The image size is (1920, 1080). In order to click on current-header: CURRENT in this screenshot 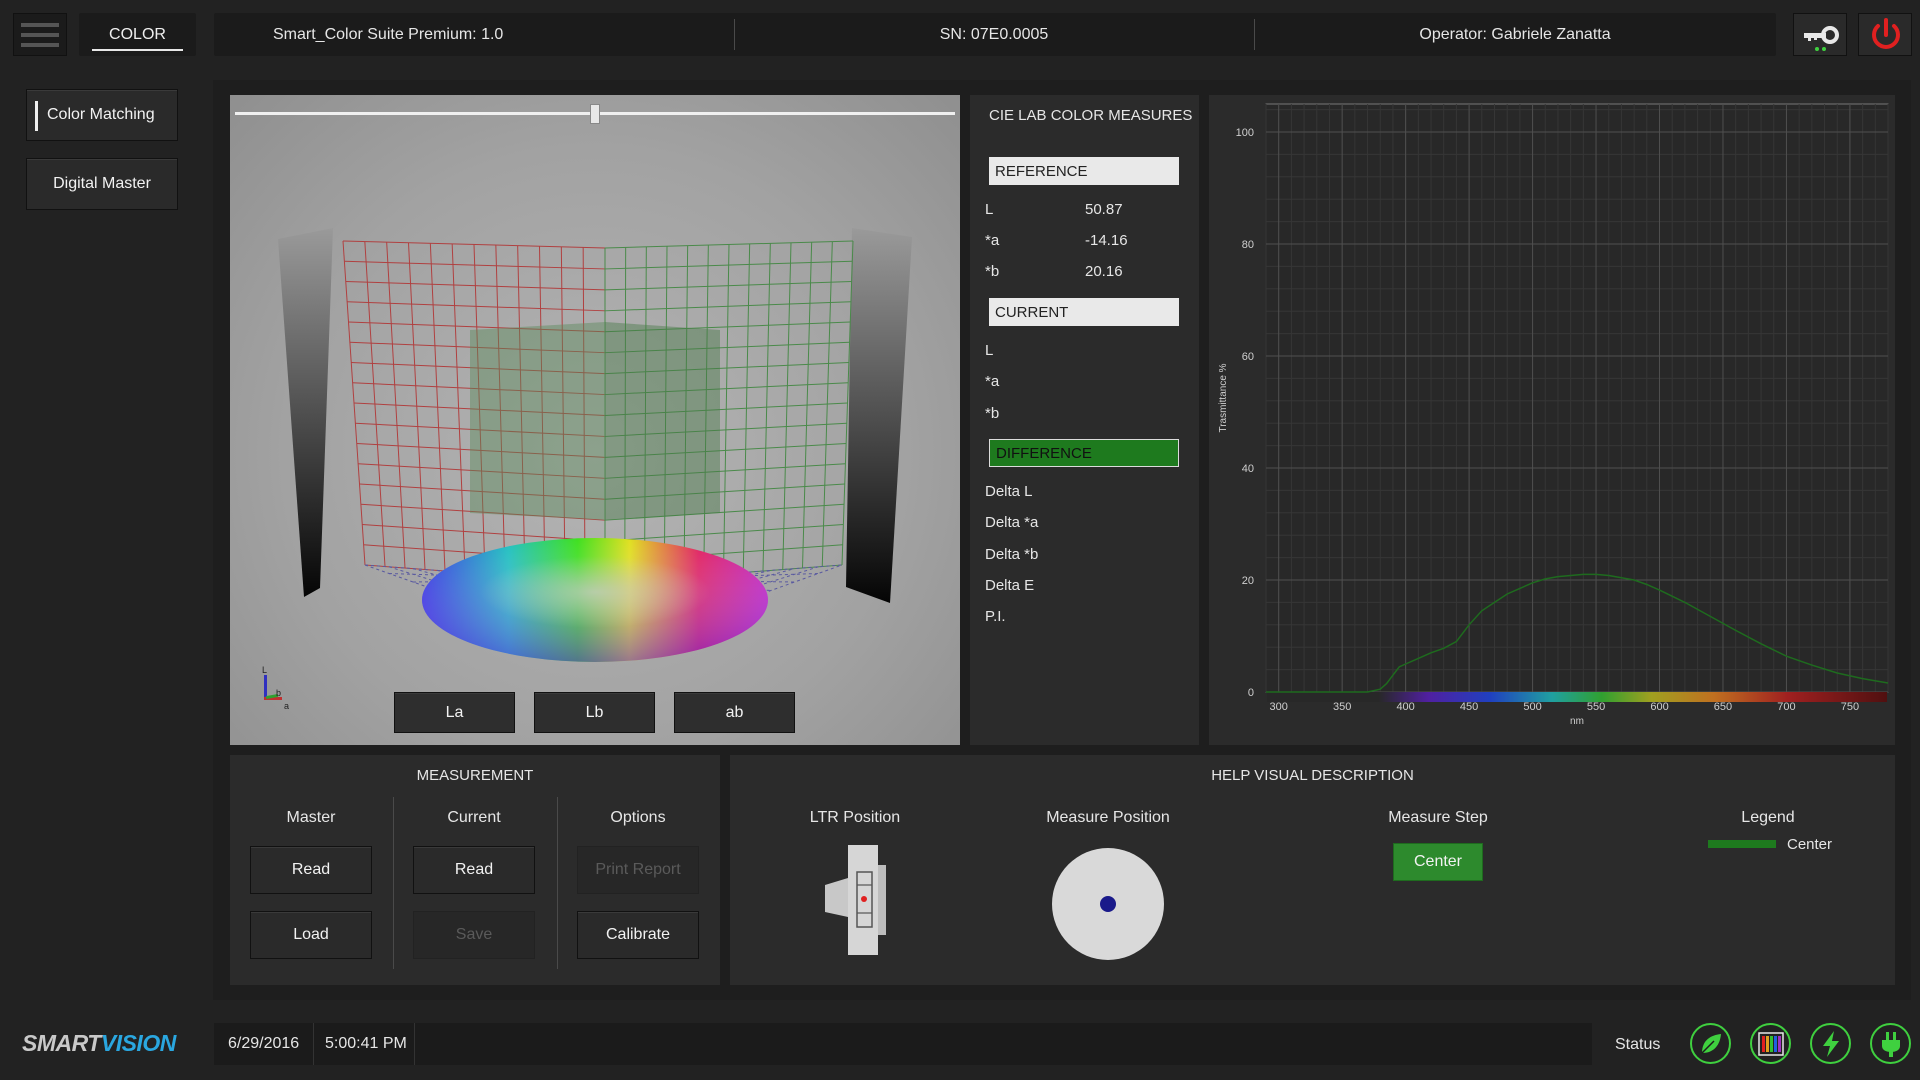, I will do `click(1084, 312)`.